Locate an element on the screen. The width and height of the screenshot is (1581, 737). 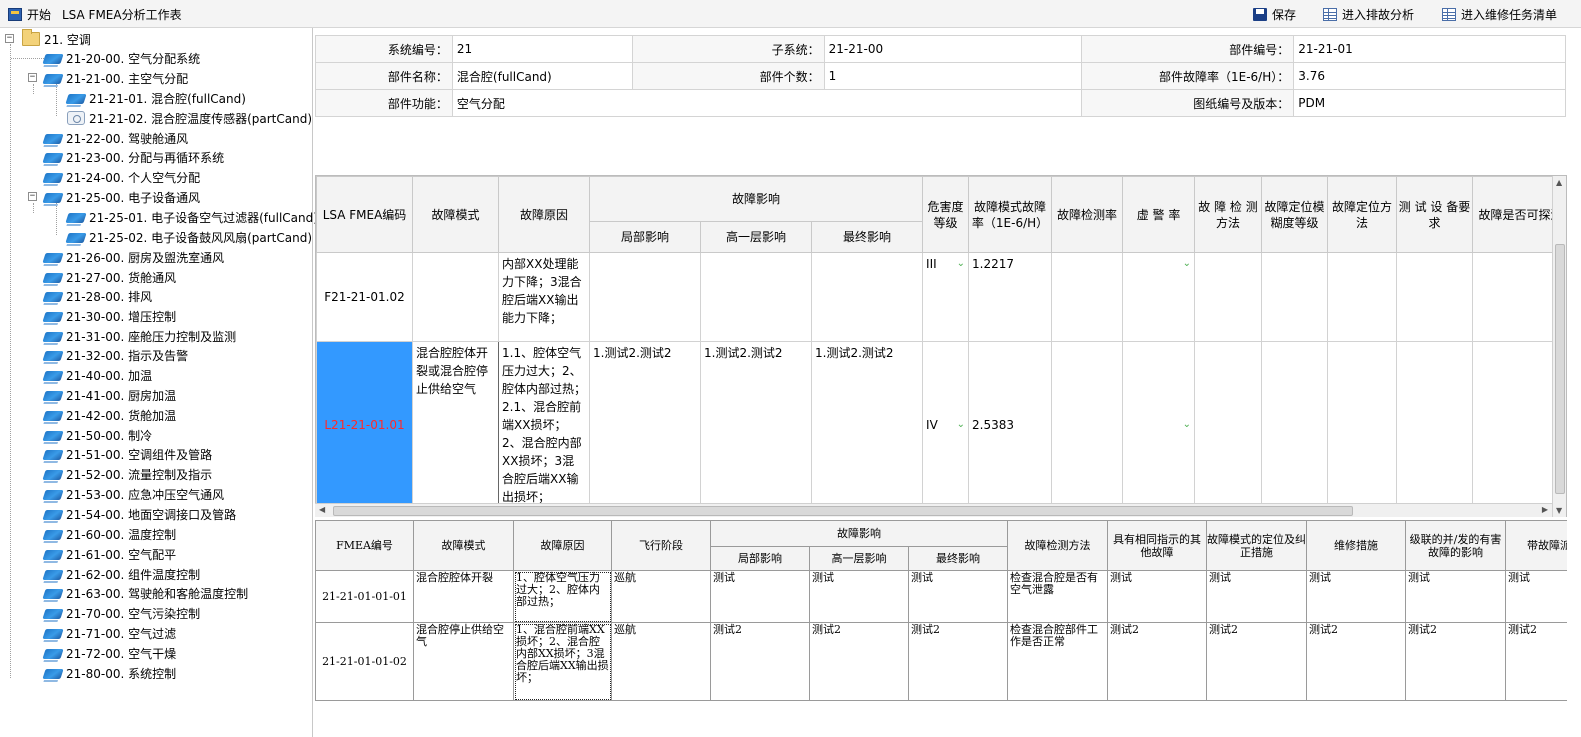
cell-phase: 巡航 is located at coordinates (661, 596).